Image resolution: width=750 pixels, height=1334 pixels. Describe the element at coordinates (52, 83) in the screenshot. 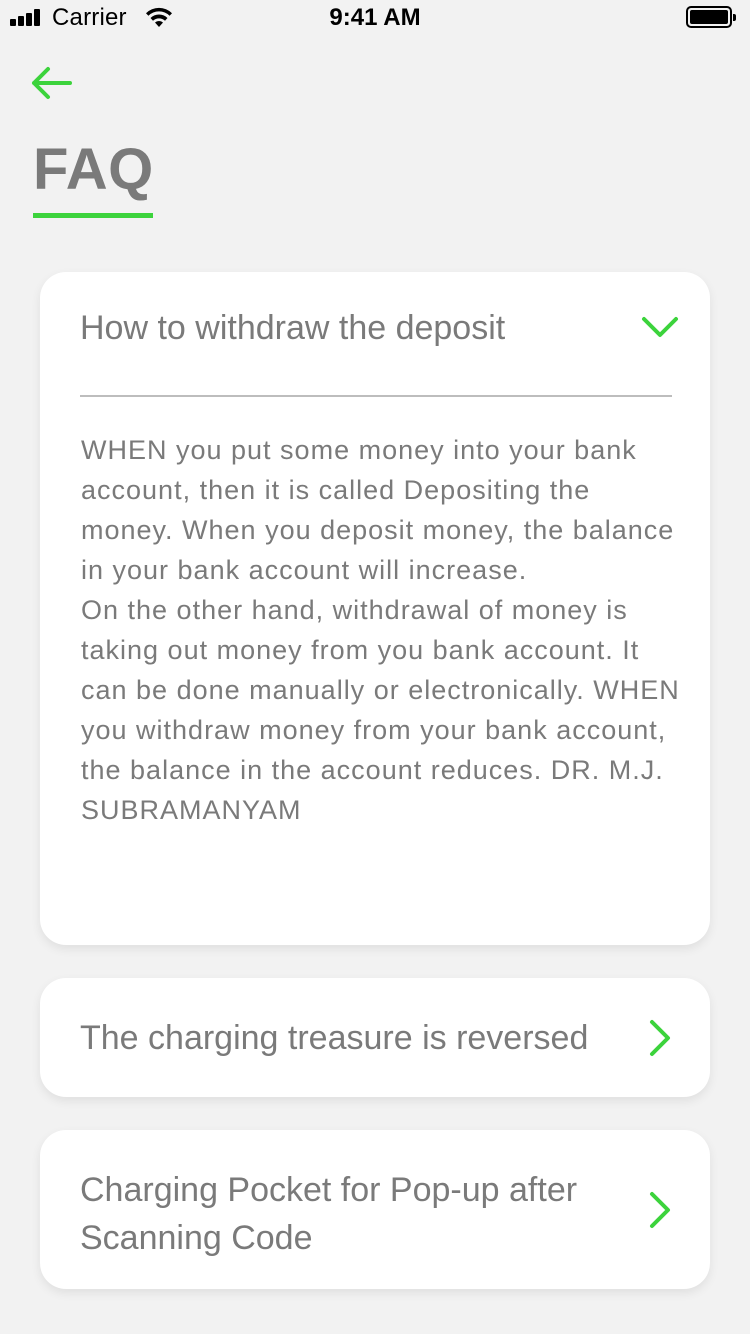

I see `back-arrow-icon` at that location.